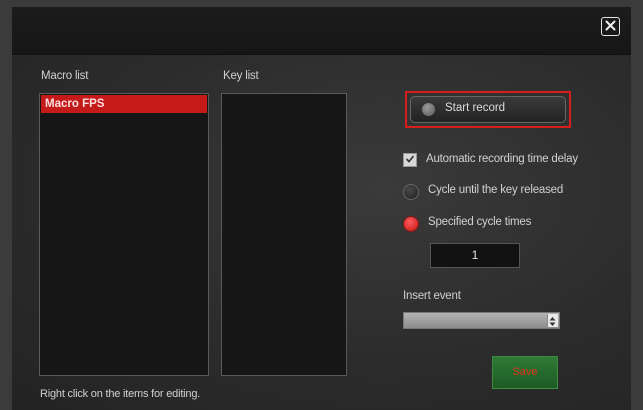 The height and width of the screenshot is (410, 643). What do you see at coordinates (428, 109) in the screenshot?
I see `record-icon` at bounding box center [428, 109].